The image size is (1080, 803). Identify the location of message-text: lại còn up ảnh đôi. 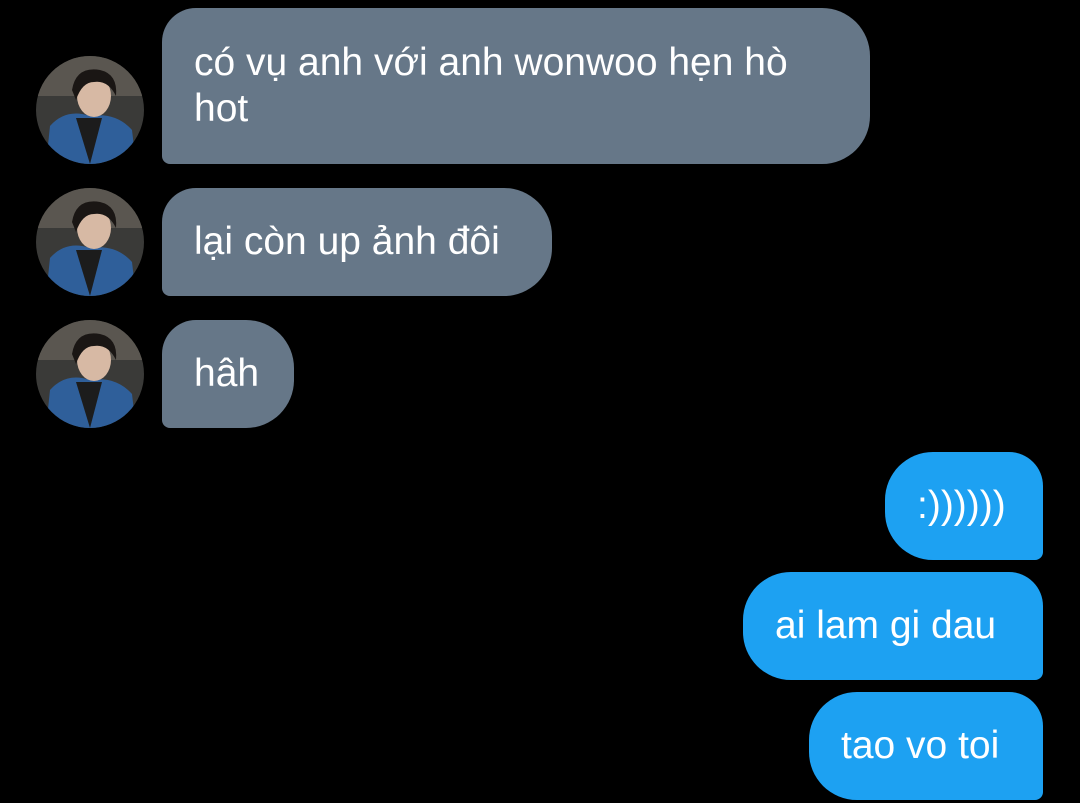
(347, 241).